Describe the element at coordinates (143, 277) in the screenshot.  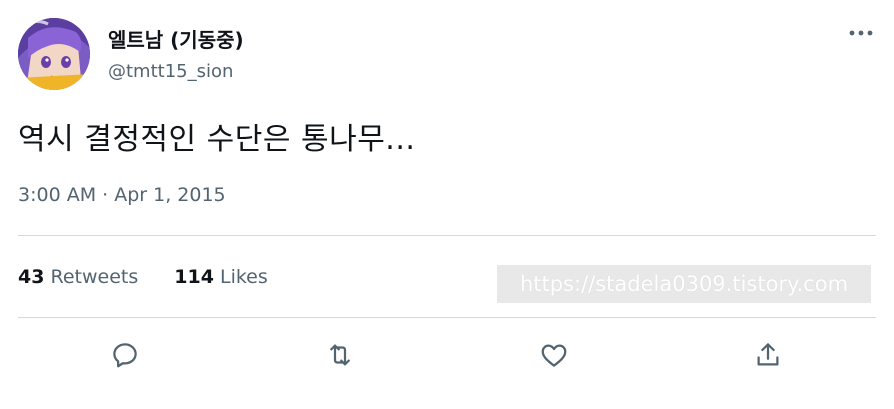
I see `tweet-stats: 43 Retweets 114 Likes` at that location.